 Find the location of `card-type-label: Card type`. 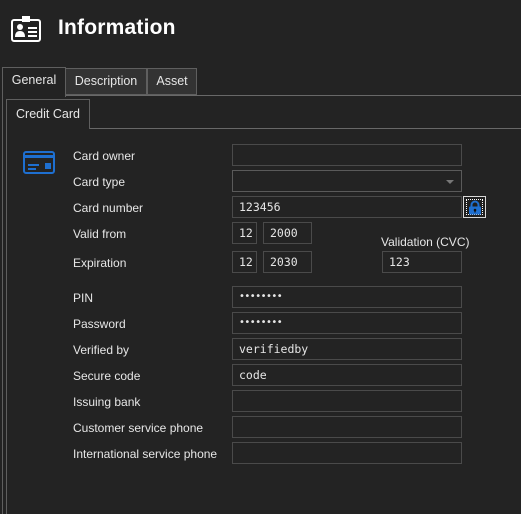

card-type-label: Card type is located at coordinates (99, 182).